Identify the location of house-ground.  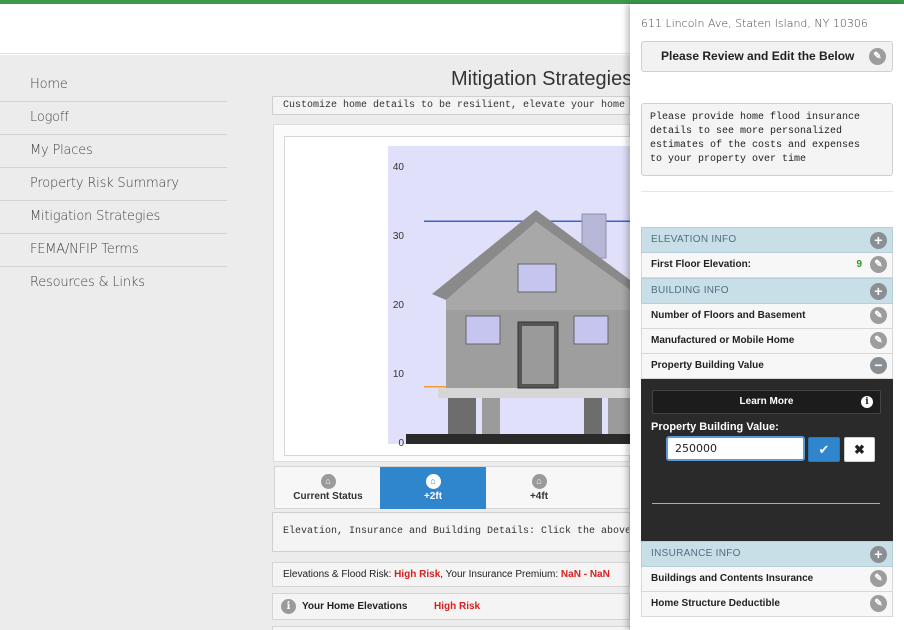
(518, 439).